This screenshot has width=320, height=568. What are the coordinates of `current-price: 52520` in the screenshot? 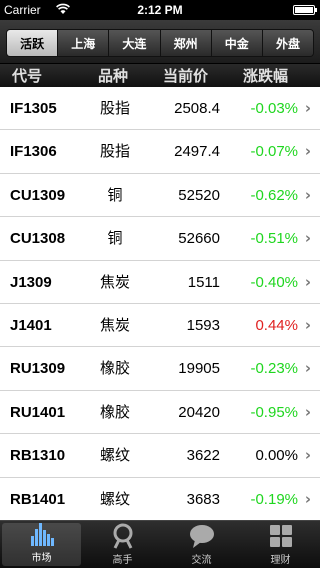 It's located at (199, 195).